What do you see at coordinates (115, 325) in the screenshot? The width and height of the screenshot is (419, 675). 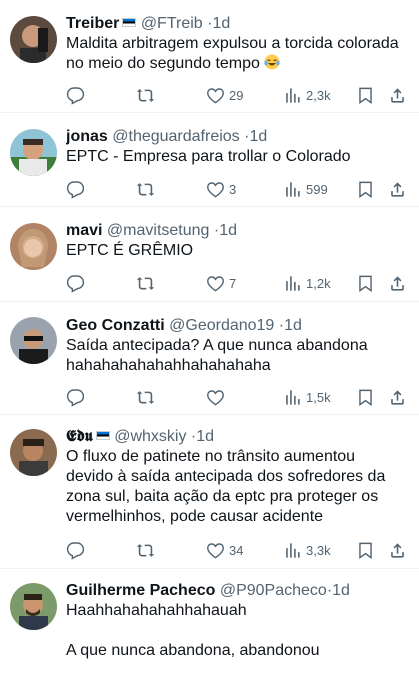 I see `display-name: Geo Conzatti` at bounding box center [115, 325].